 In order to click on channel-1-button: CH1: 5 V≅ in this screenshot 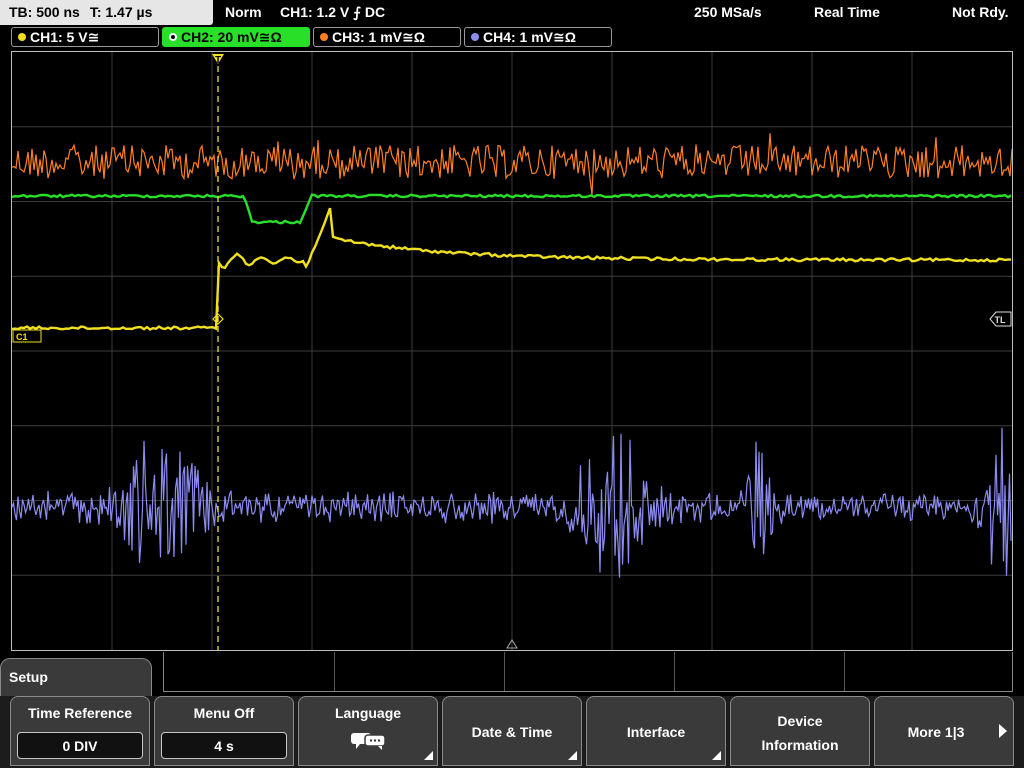, I will do `click(85, 37)`.